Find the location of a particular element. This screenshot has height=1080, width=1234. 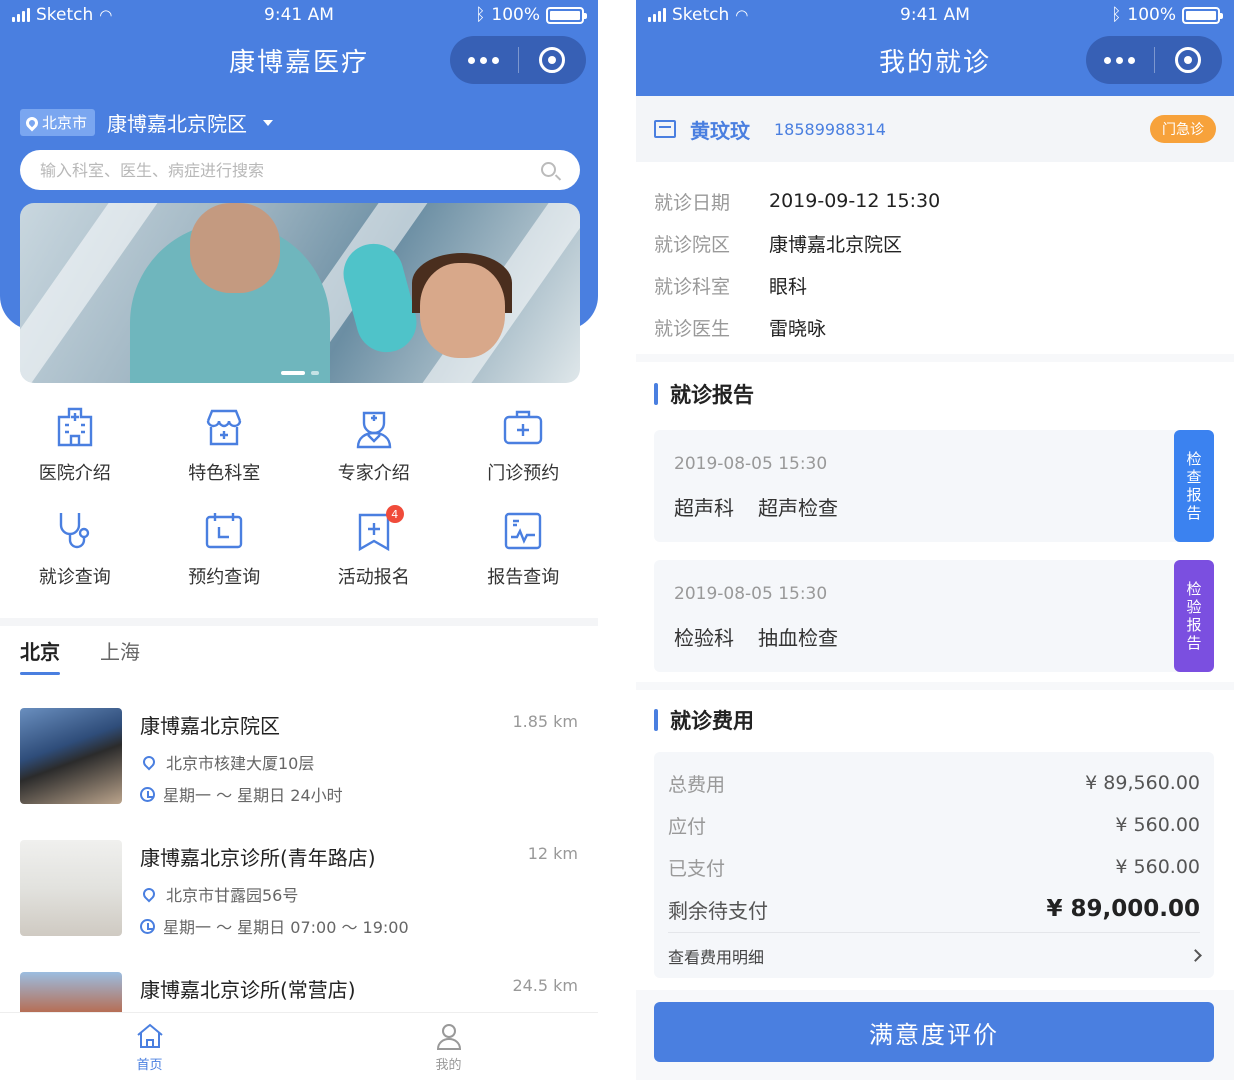

report-type-tag: 检查报告 is located at coordinates (1194, 486).